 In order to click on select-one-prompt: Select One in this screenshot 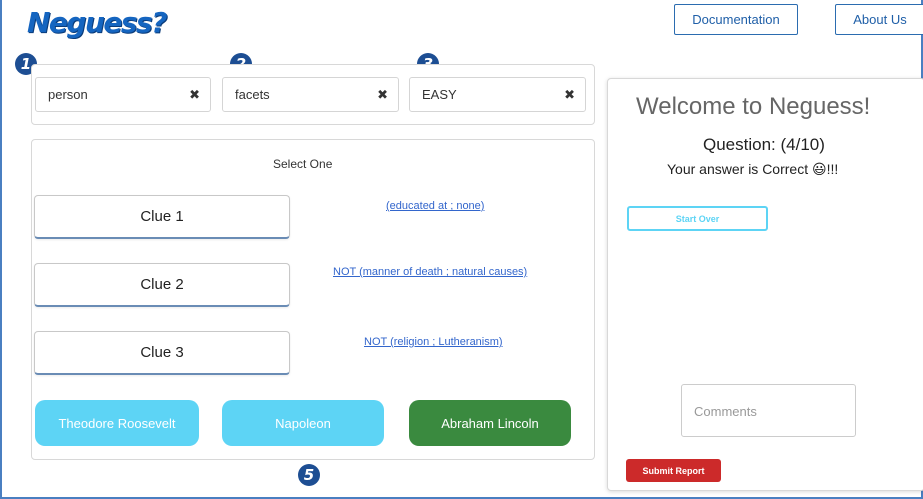, I will do `click(303, 164)`.